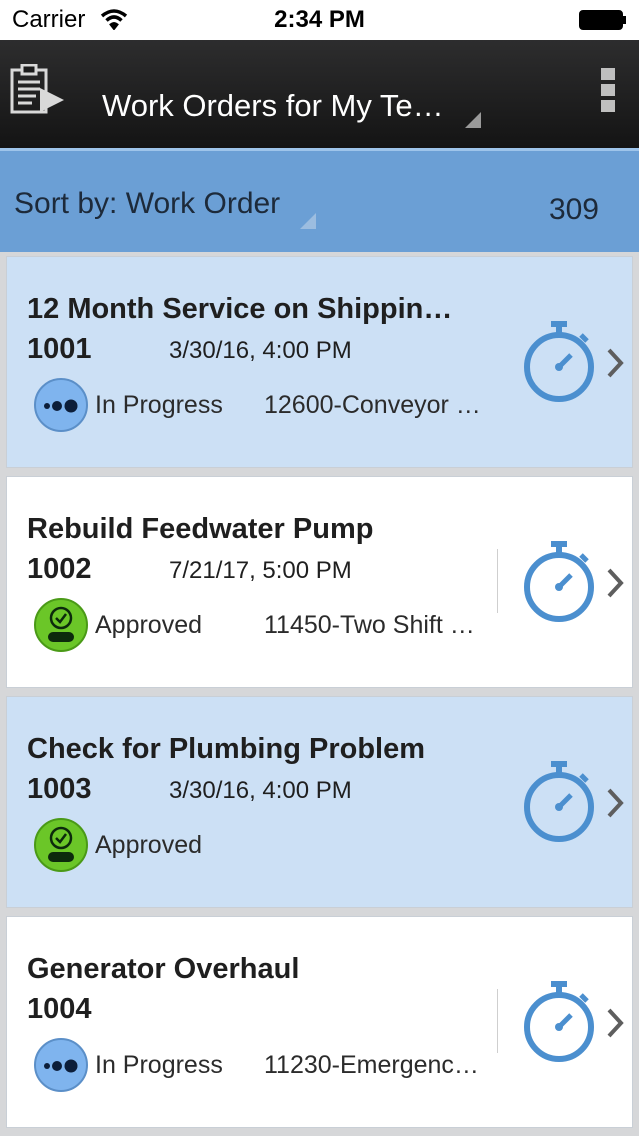  What do you see at coordinates (200, 529) in the screenshot?
I see `work-order-title: Rebuild Feedwater Pump` at bounding box center [200, 529].